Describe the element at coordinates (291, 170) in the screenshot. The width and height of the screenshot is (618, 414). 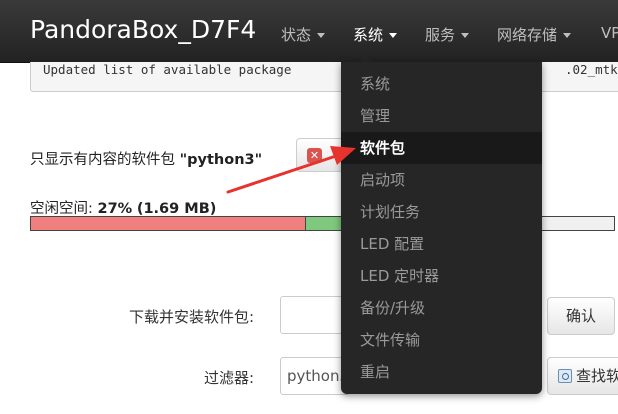
I see `annotation-arrow-icon` at that location.